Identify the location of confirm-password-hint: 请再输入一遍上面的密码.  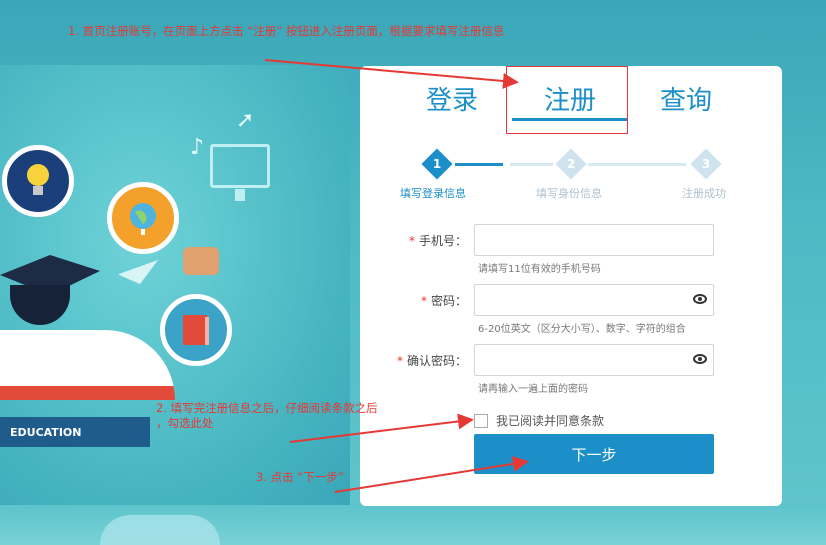
(533, 389).